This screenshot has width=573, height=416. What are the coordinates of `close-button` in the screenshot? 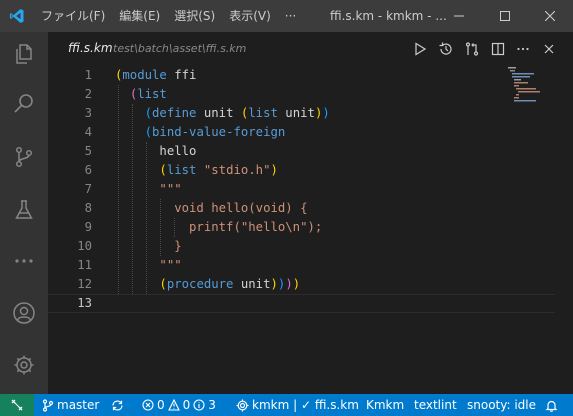 It's located at (550, 16).